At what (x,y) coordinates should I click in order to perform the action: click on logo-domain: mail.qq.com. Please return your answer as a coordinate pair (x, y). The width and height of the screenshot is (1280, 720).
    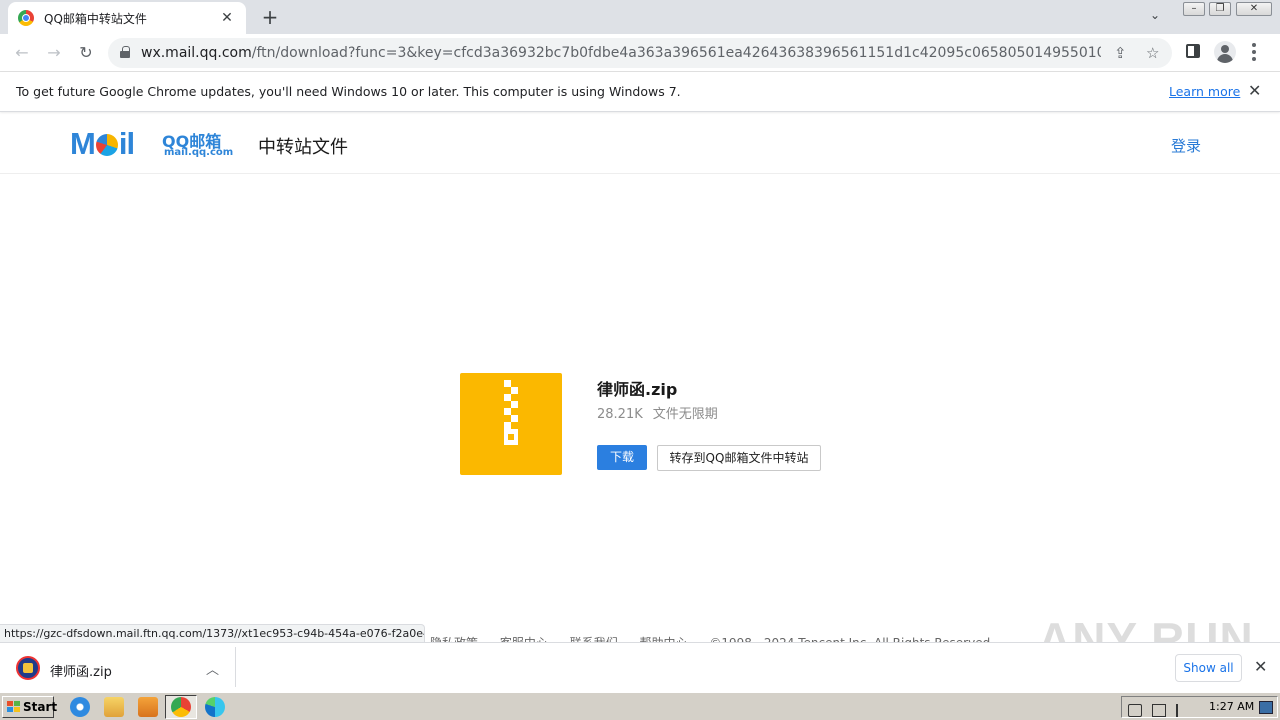
    Looking at the image, I should click on (199, 152).